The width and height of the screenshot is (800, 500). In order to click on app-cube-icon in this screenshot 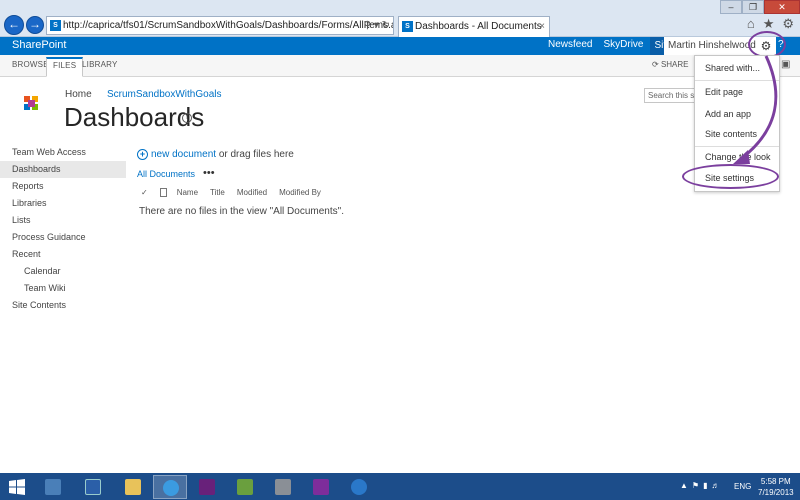, I will do `click(245, 487)`.